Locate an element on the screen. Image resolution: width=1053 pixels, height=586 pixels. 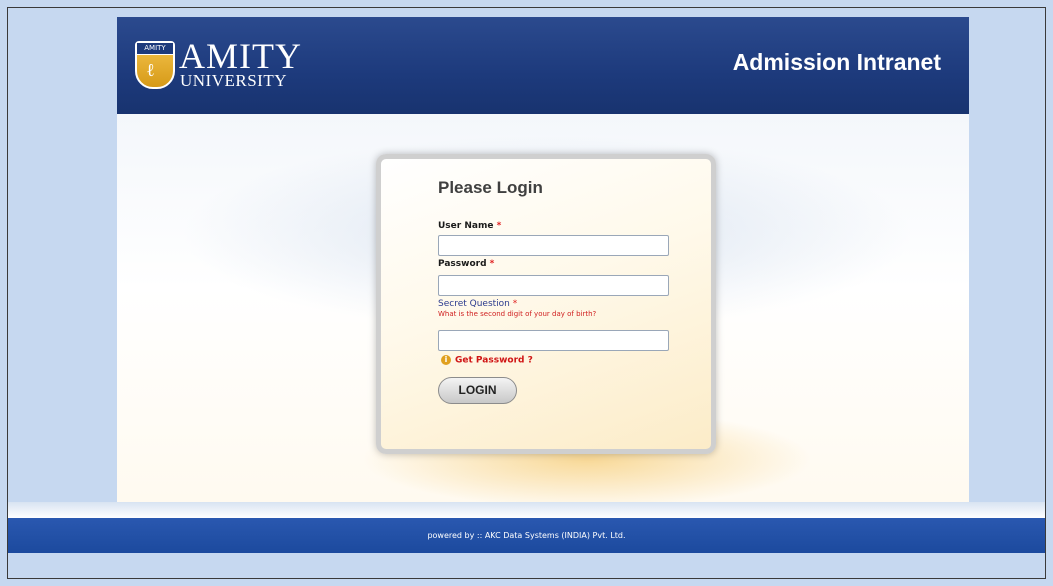
secret-question-label: Secret Question * is located at coordinates (477, 304).